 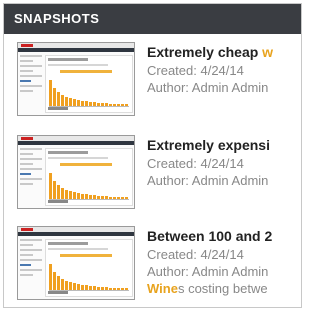 I want to click on panel-header: SNAPSHOTS, so click(x=152, y=19).